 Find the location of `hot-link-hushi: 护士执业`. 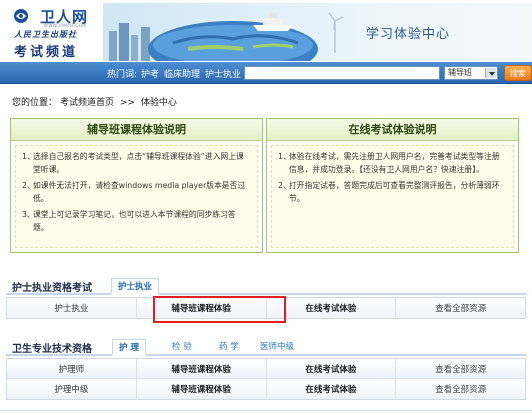

hot-link-hushi: 护士执业 is located at coordinates (223, 73).